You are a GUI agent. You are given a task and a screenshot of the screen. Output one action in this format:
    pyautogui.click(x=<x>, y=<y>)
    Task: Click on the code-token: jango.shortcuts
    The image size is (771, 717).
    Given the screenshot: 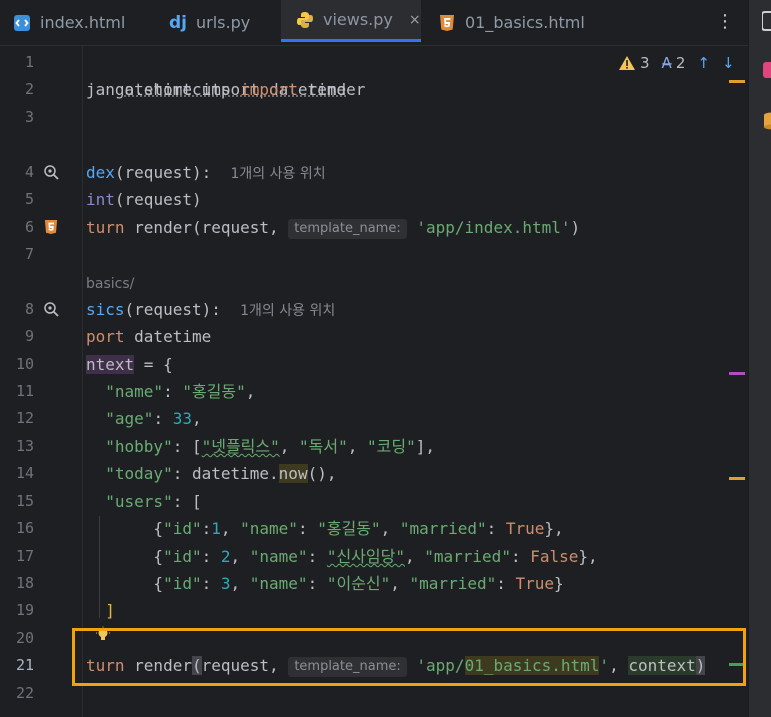 What is the action you would take?
    pyautogui.click(x=163, y=89)
    